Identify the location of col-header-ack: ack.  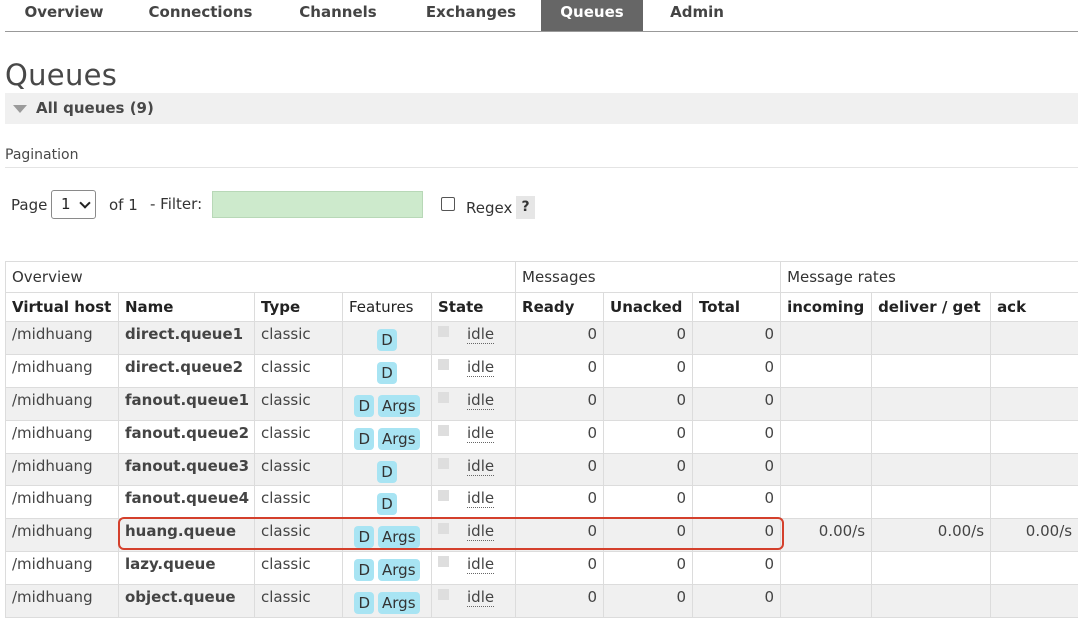
(1034, 307).